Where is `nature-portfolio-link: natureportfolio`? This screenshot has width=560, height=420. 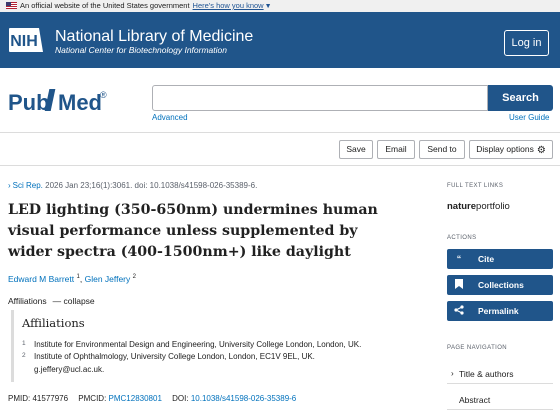
nature-portfolio-link: natureportfolio is located at coordinates (478, 206).